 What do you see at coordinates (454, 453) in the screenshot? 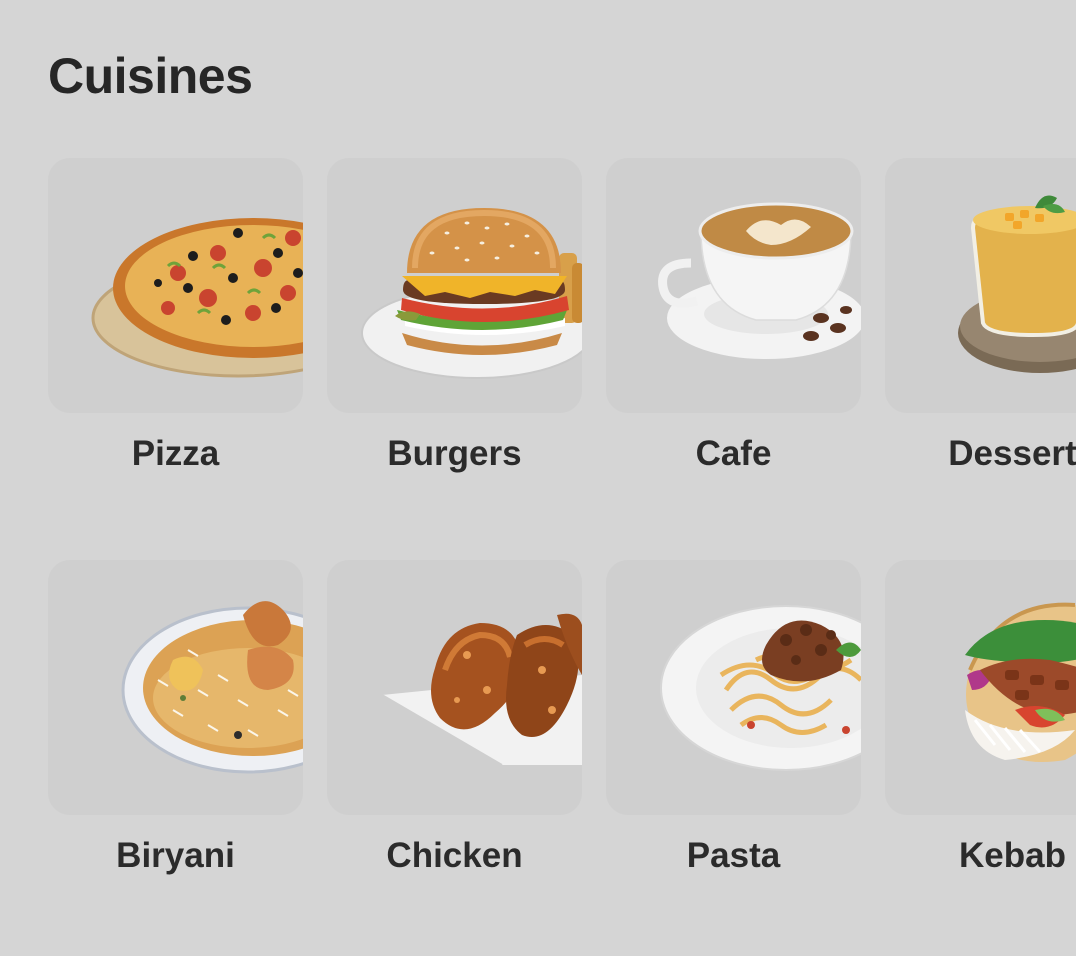
I see `cuisine-label: Burgers` at bounding box center [454, 453].